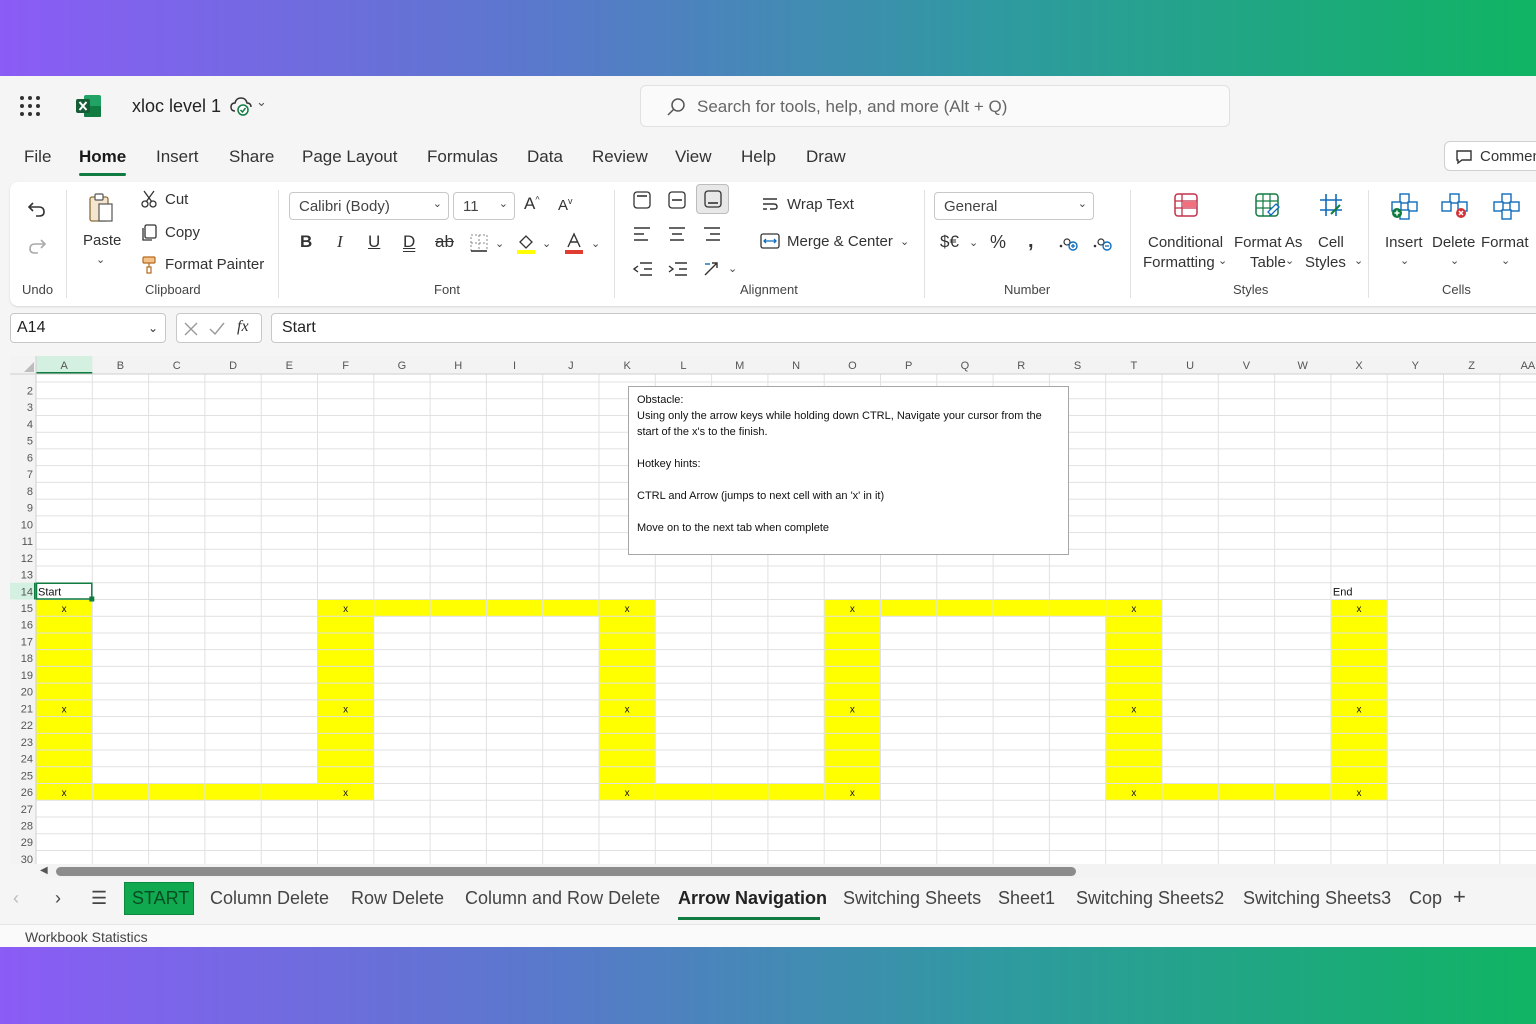 This screenshot has height=1024, width=1536. Describe the element at coordinates (182, 232) in the screenshot. I see `copy-label: Copy` at that location.